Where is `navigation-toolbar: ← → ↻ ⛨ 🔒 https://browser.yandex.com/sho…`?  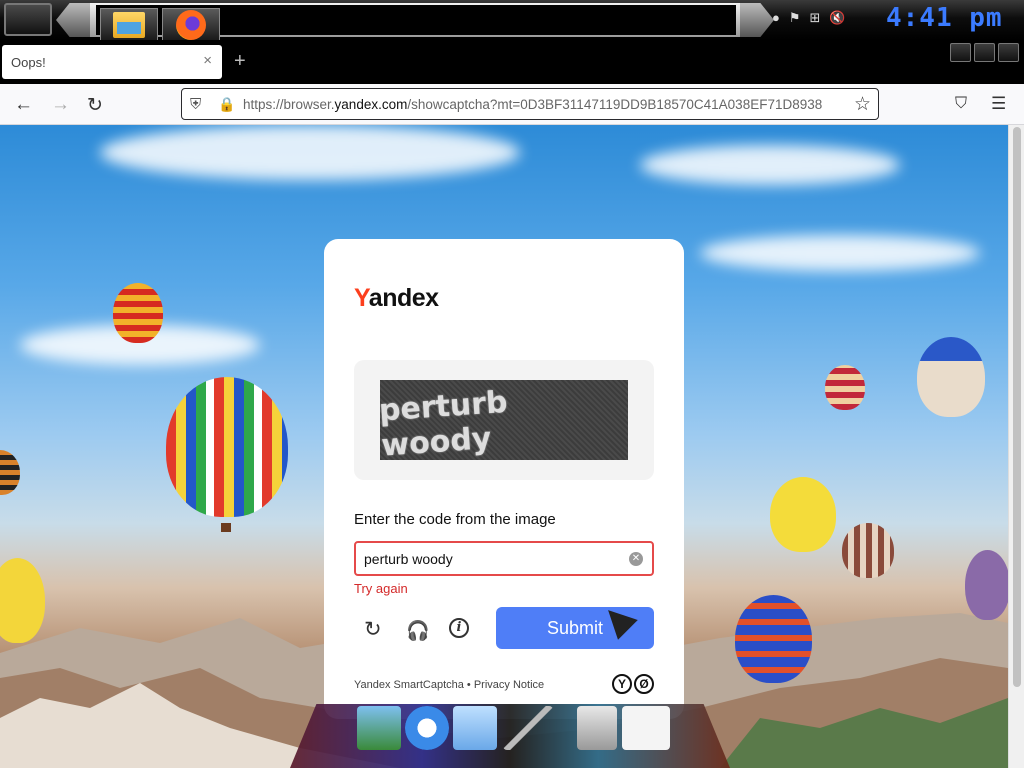
navigation-toolbar: ← → ↻ ⛨ 🔒 https://browser.yandex.com/sho… is located at coordinates (512, 104).